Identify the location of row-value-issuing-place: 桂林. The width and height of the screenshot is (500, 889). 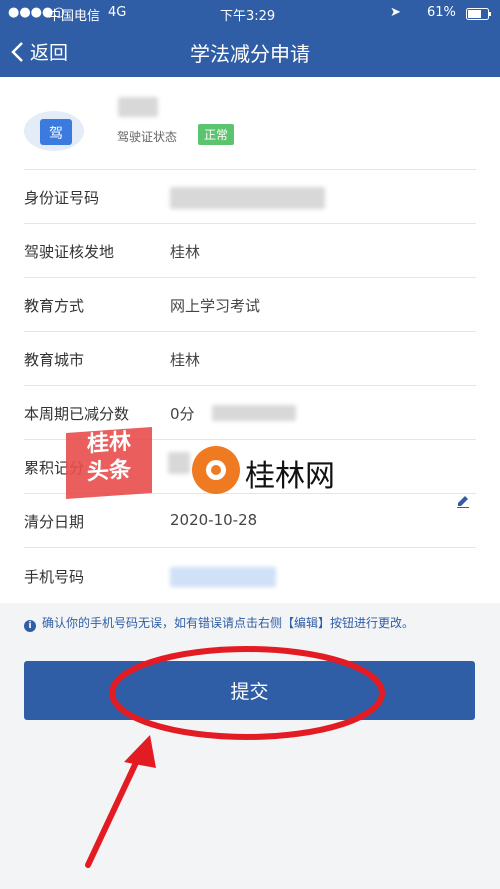
(185, 252).